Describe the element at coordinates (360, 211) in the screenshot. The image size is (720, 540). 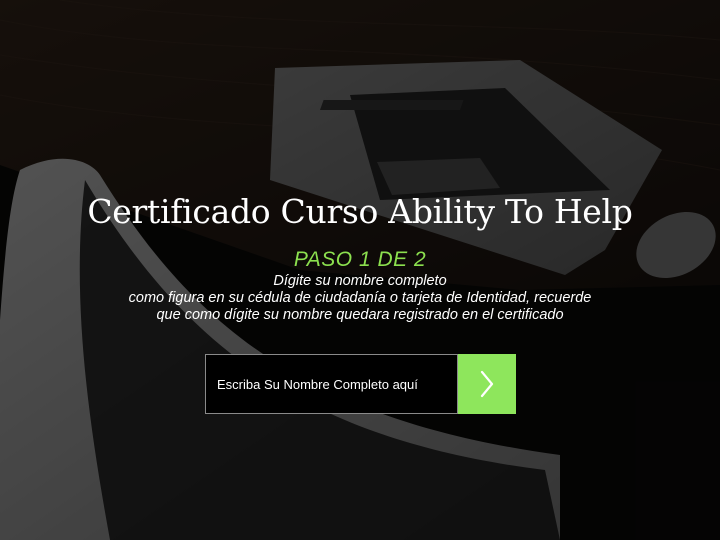
I see `page-title: Certificado Curso Ability To Help` at that location.